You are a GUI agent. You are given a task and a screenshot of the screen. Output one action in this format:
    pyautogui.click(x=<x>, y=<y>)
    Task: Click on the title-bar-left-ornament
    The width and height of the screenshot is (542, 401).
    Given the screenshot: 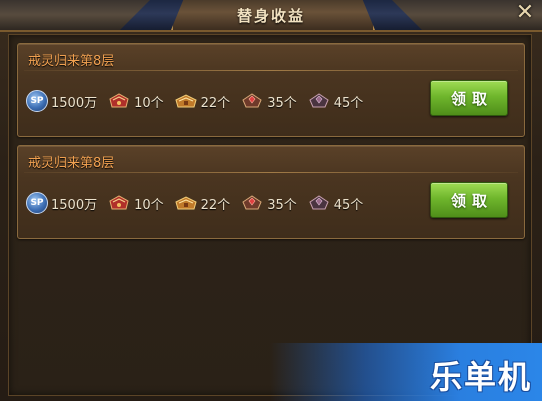 What is the action you would take?
    pyautogui.click(x=75, y=15)
    